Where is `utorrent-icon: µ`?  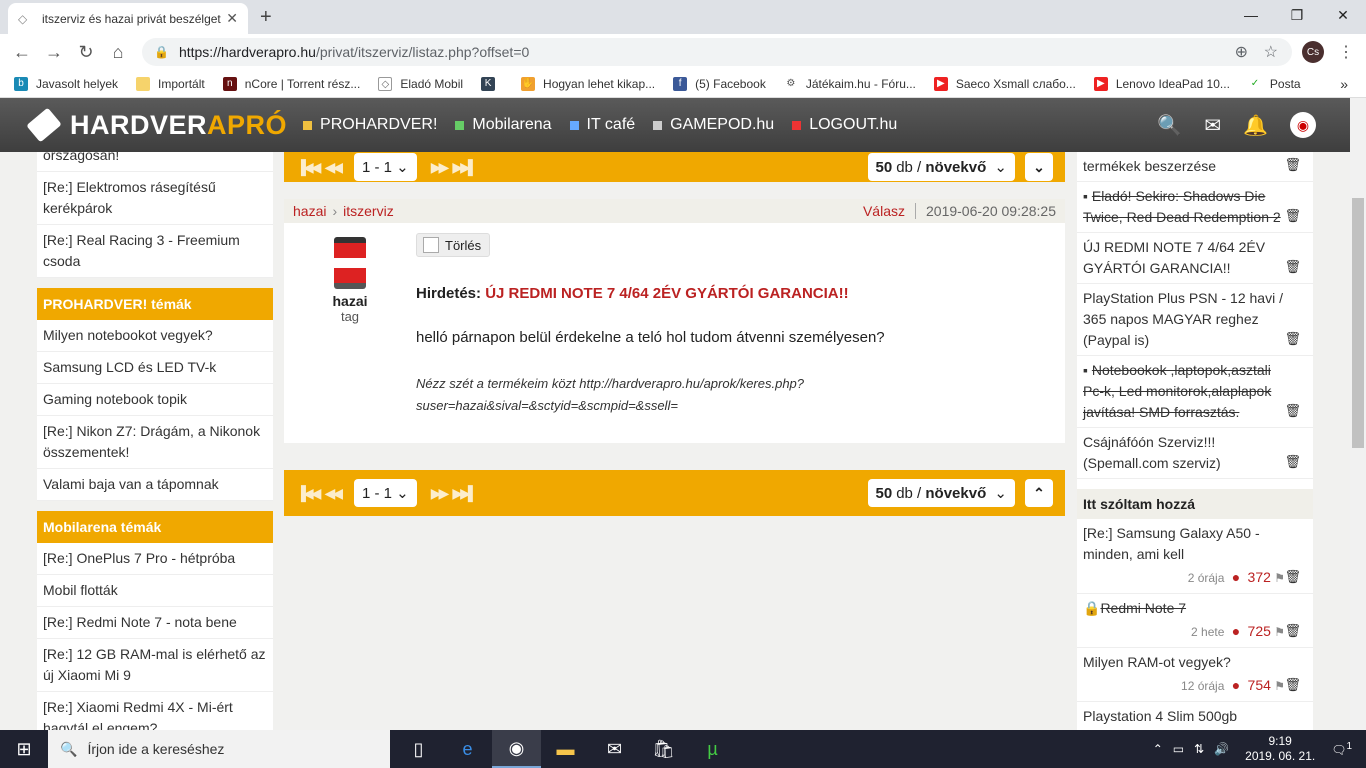 utorrent-icon: µ is located at coordinates (712, 749).